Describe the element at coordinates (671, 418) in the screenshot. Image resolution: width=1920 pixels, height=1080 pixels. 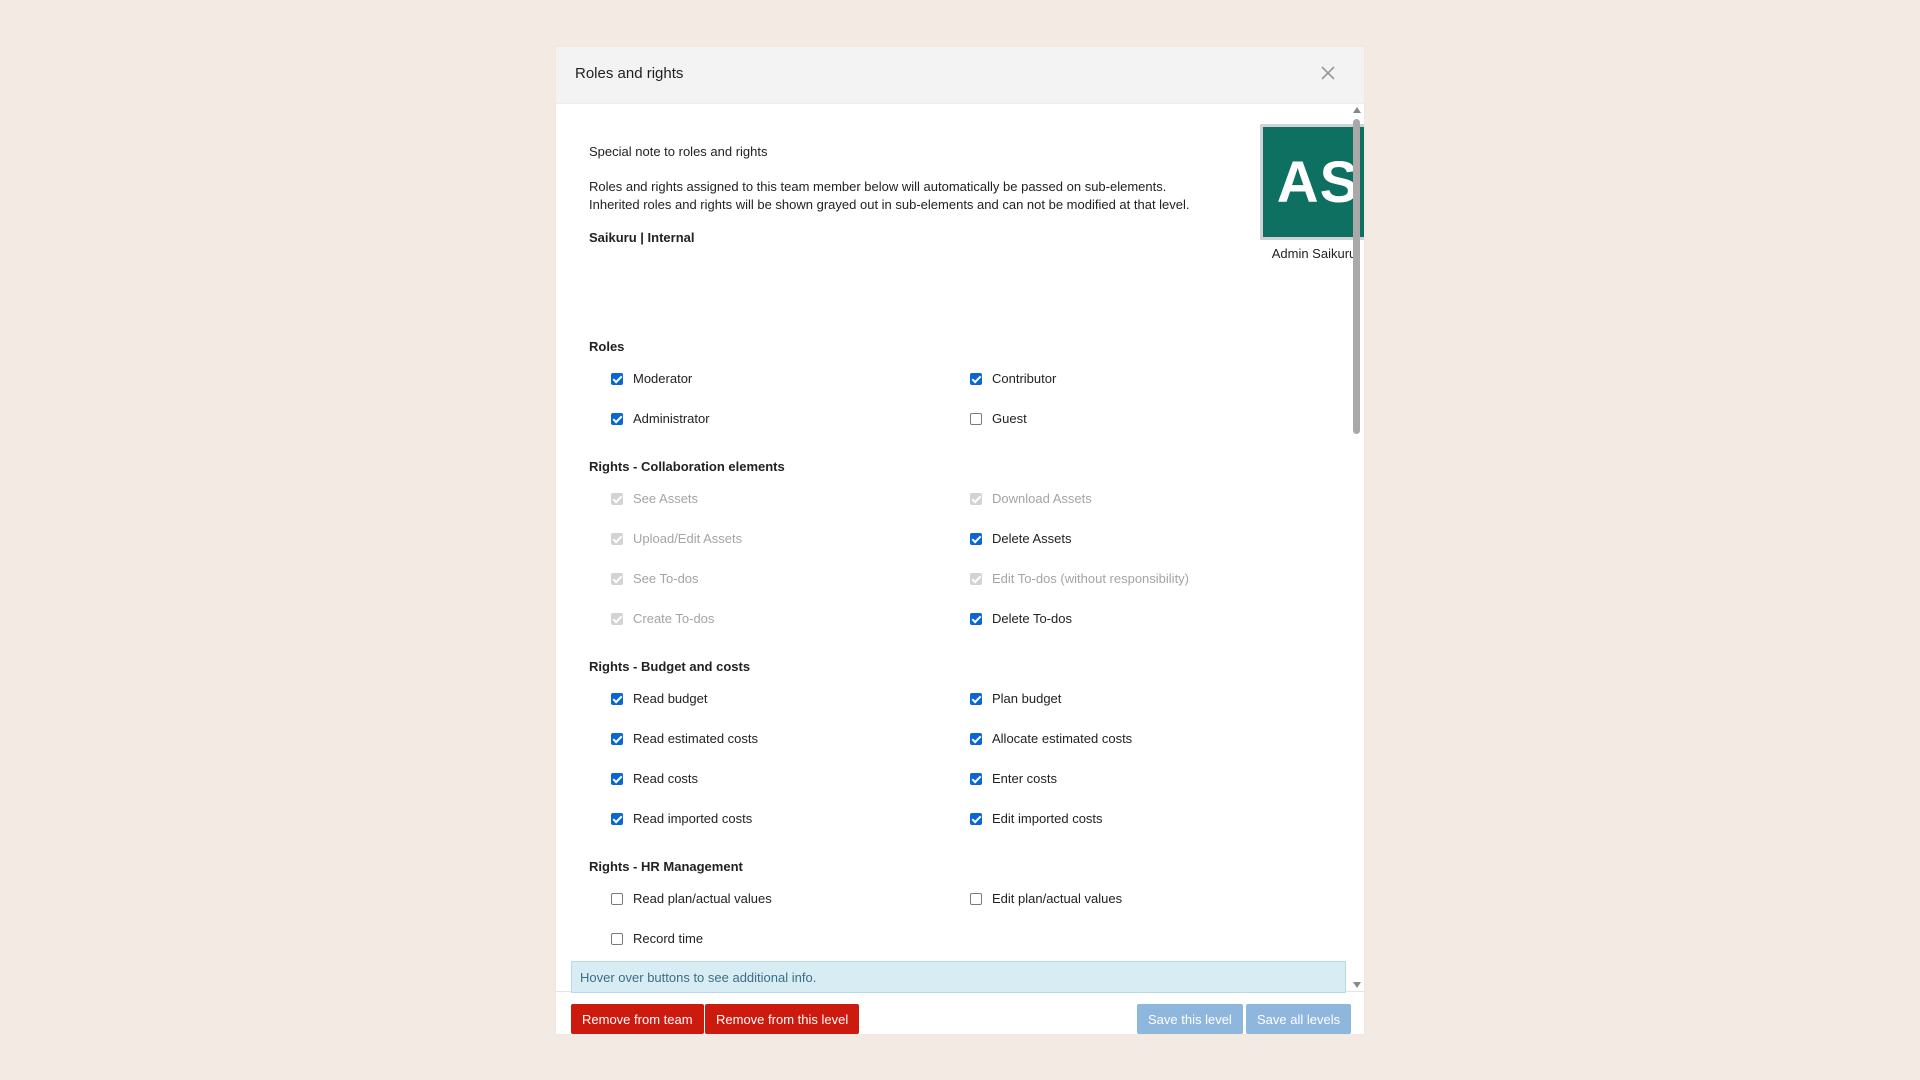
I see `checkbox-label: Administrator` at that location.